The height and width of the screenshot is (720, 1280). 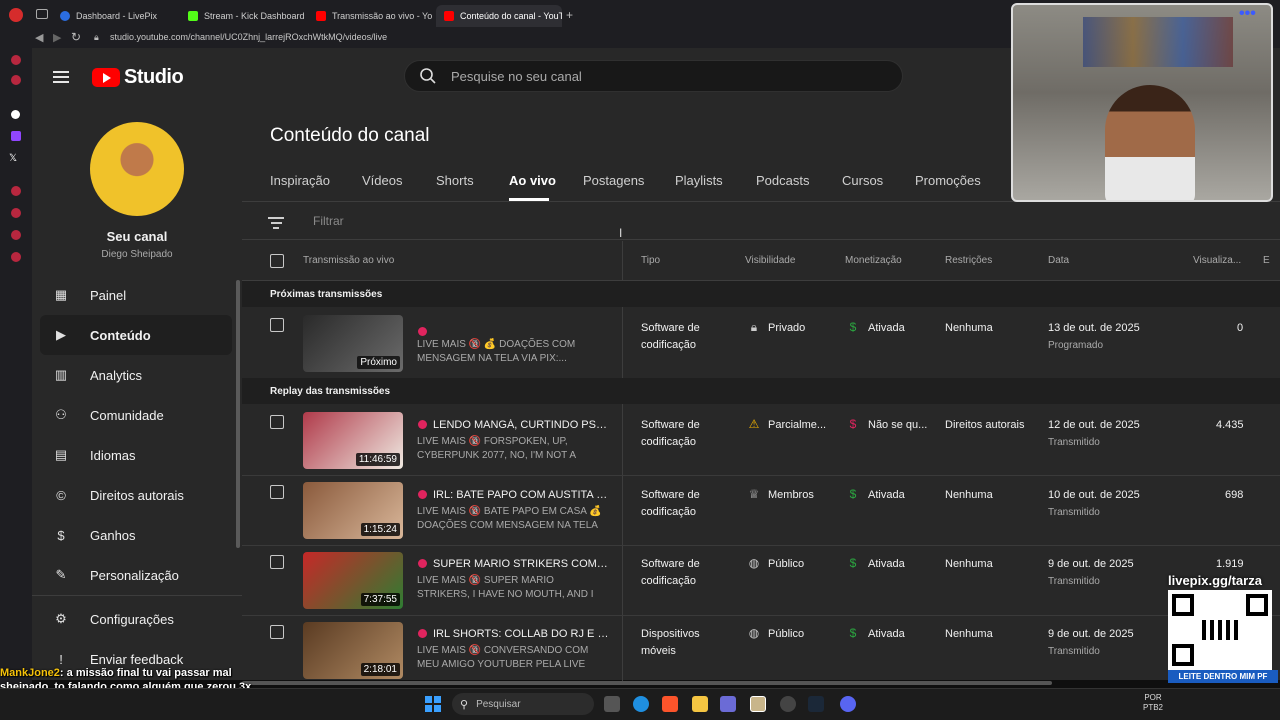 I want to click on edge-icon, so click(x=641, y=704).